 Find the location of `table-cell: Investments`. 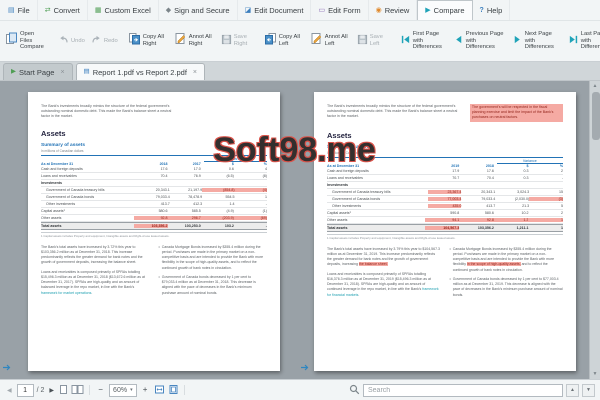

table-cell: Investments is located at coordinates (51, 182).